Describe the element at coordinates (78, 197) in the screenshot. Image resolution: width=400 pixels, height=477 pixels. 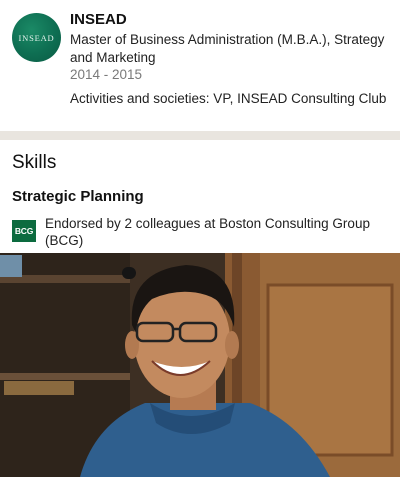
I see `skill-name: Strategic Planning` at that location.